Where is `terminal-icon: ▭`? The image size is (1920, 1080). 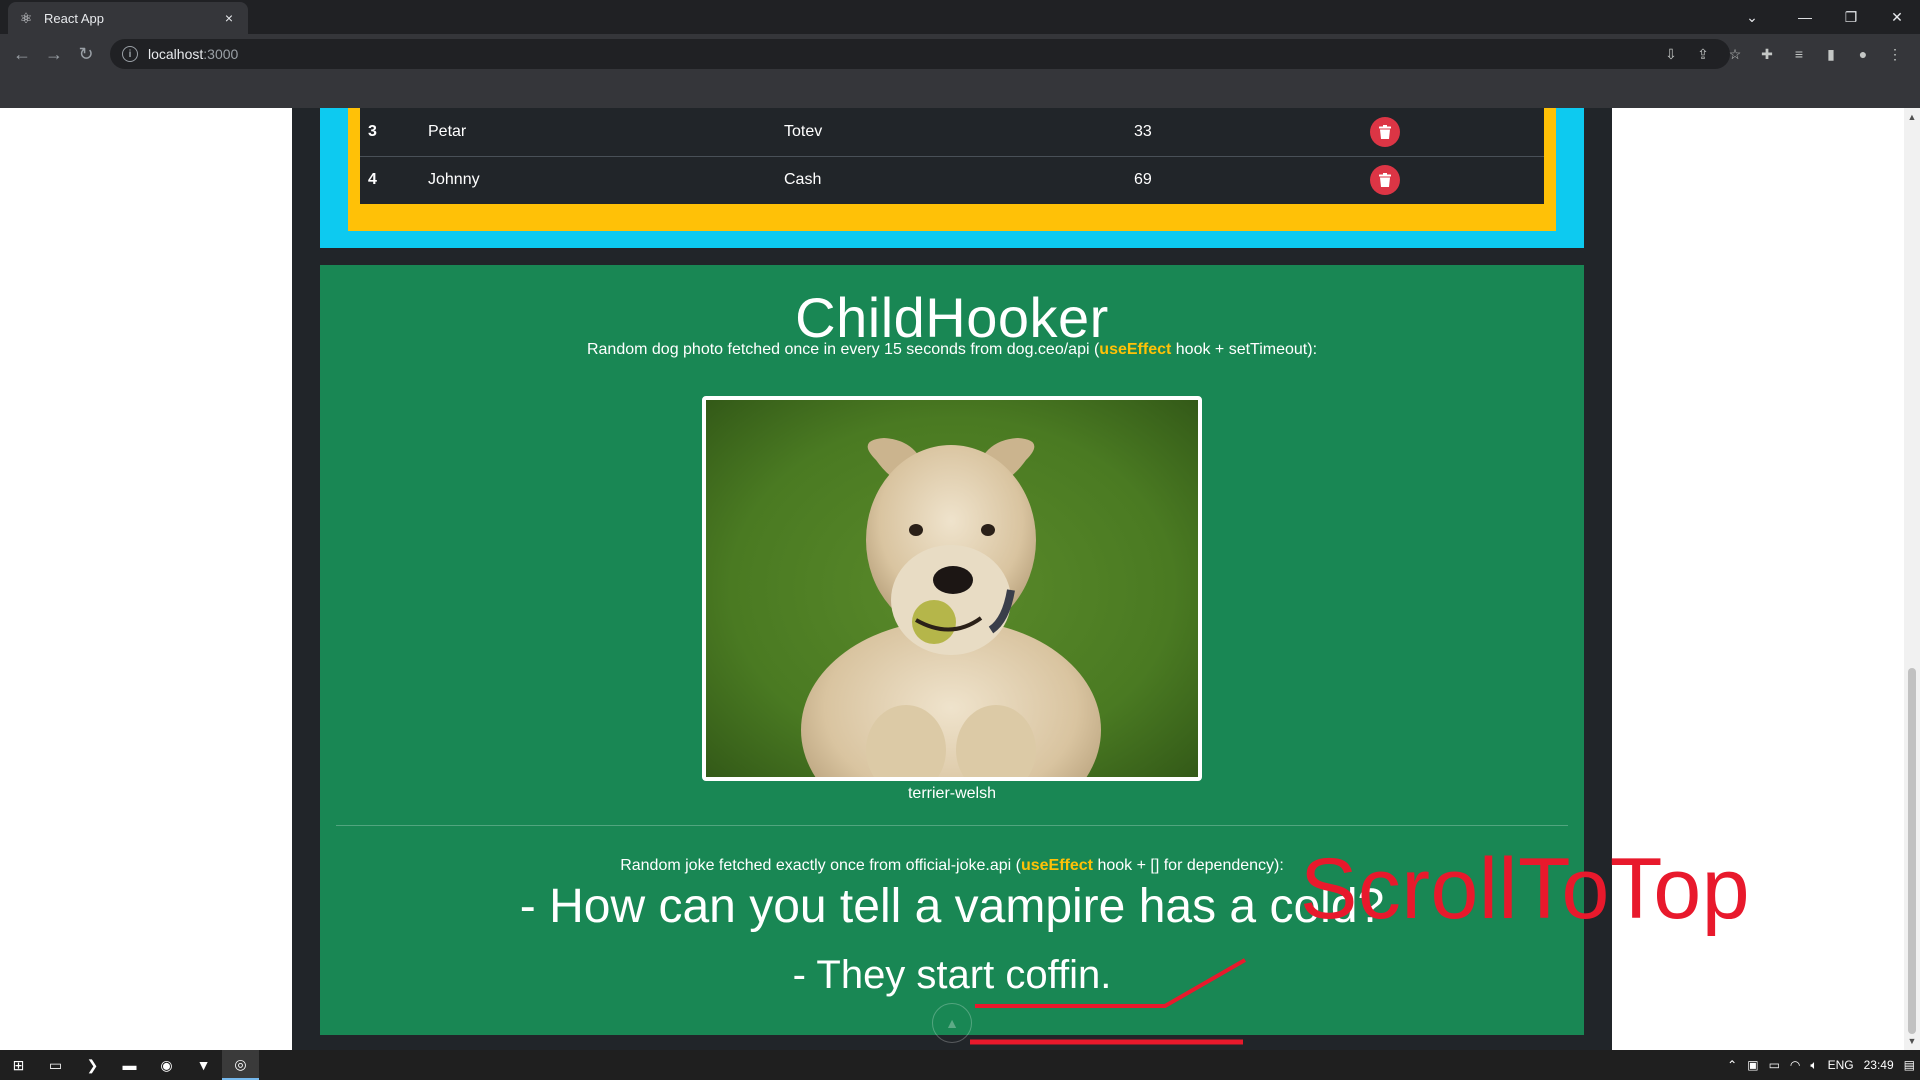 terminal-icon: ▭ is located at coordinates (55, 1065).